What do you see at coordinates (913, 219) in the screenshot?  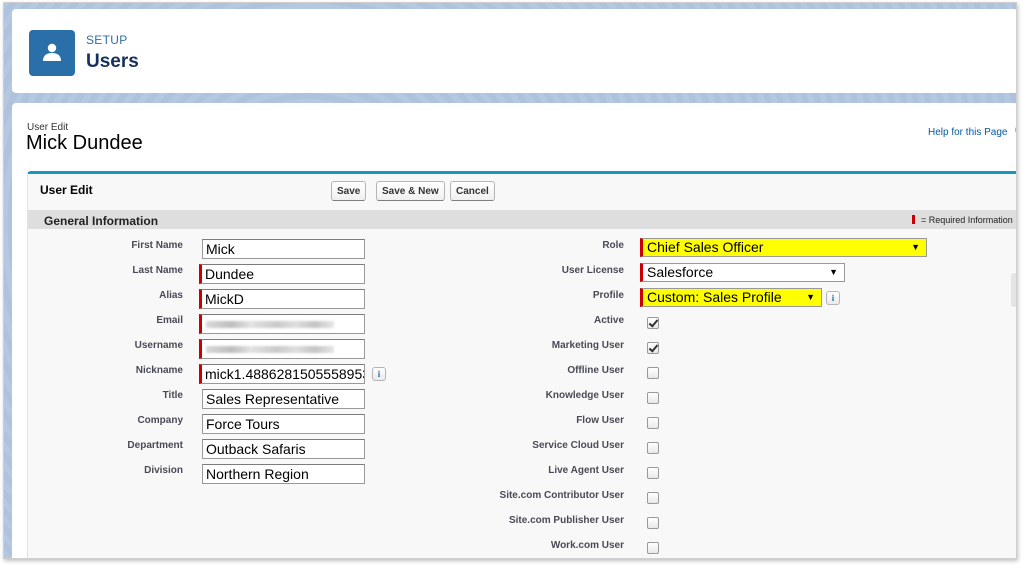 I see `required-marker` at bounding box center [913, 219].